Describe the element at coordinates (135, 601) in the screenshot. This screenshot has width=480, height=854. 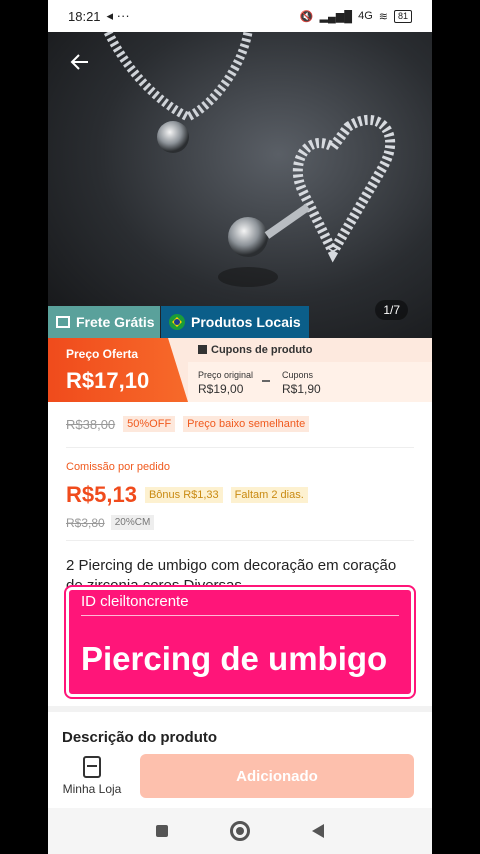
I see `overlay-id: ID cleiltoncrente` at that location.